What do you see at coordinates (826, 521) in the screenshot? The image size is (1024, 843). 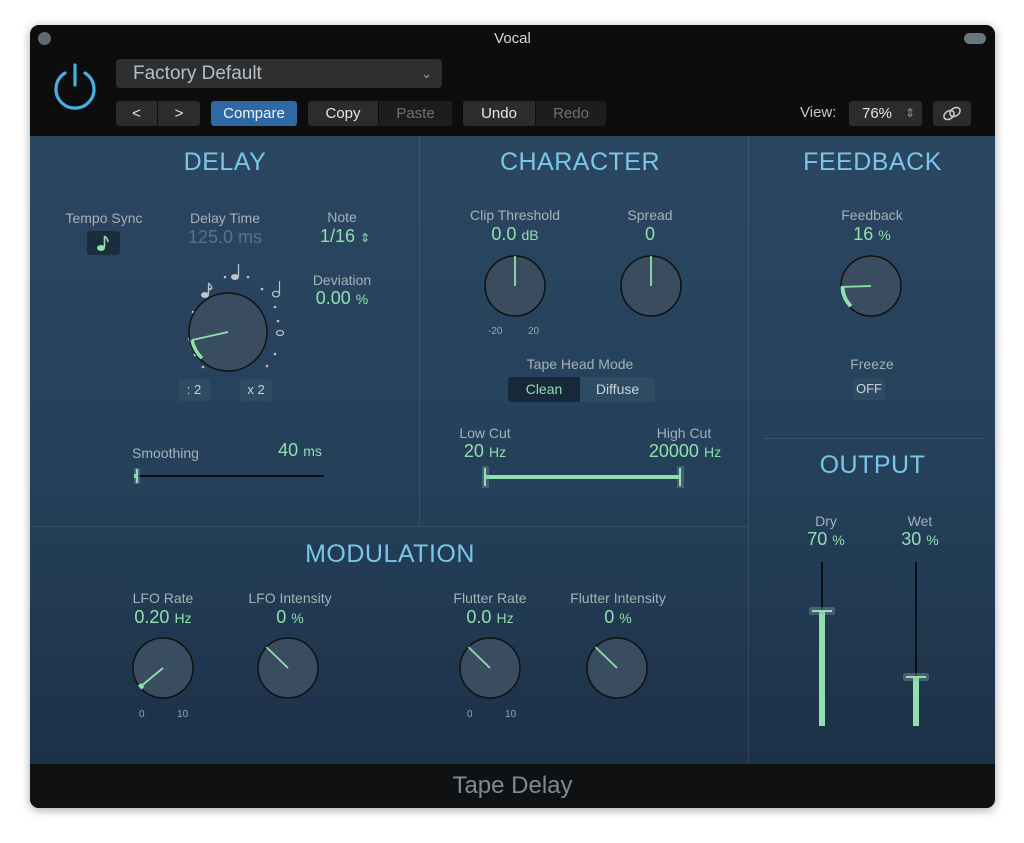 I see `dry-label: Dry` at bounding box center [826, 521].